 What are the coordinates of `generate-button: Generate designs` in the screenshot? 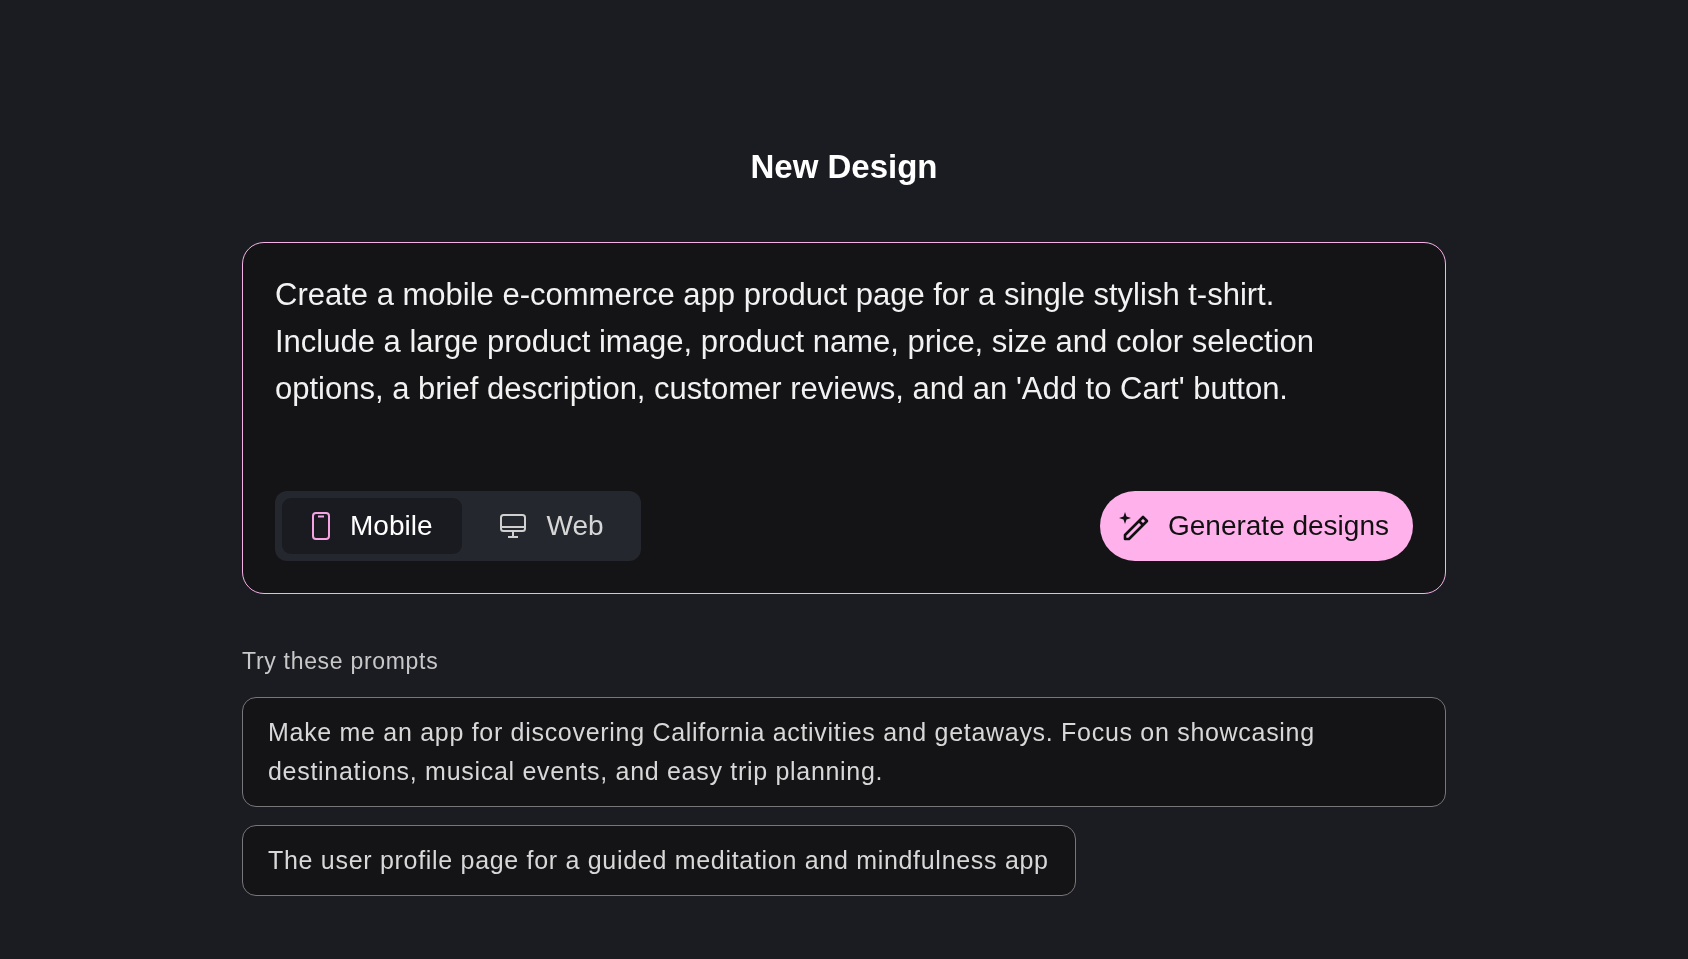 It's located at (1256, 526).